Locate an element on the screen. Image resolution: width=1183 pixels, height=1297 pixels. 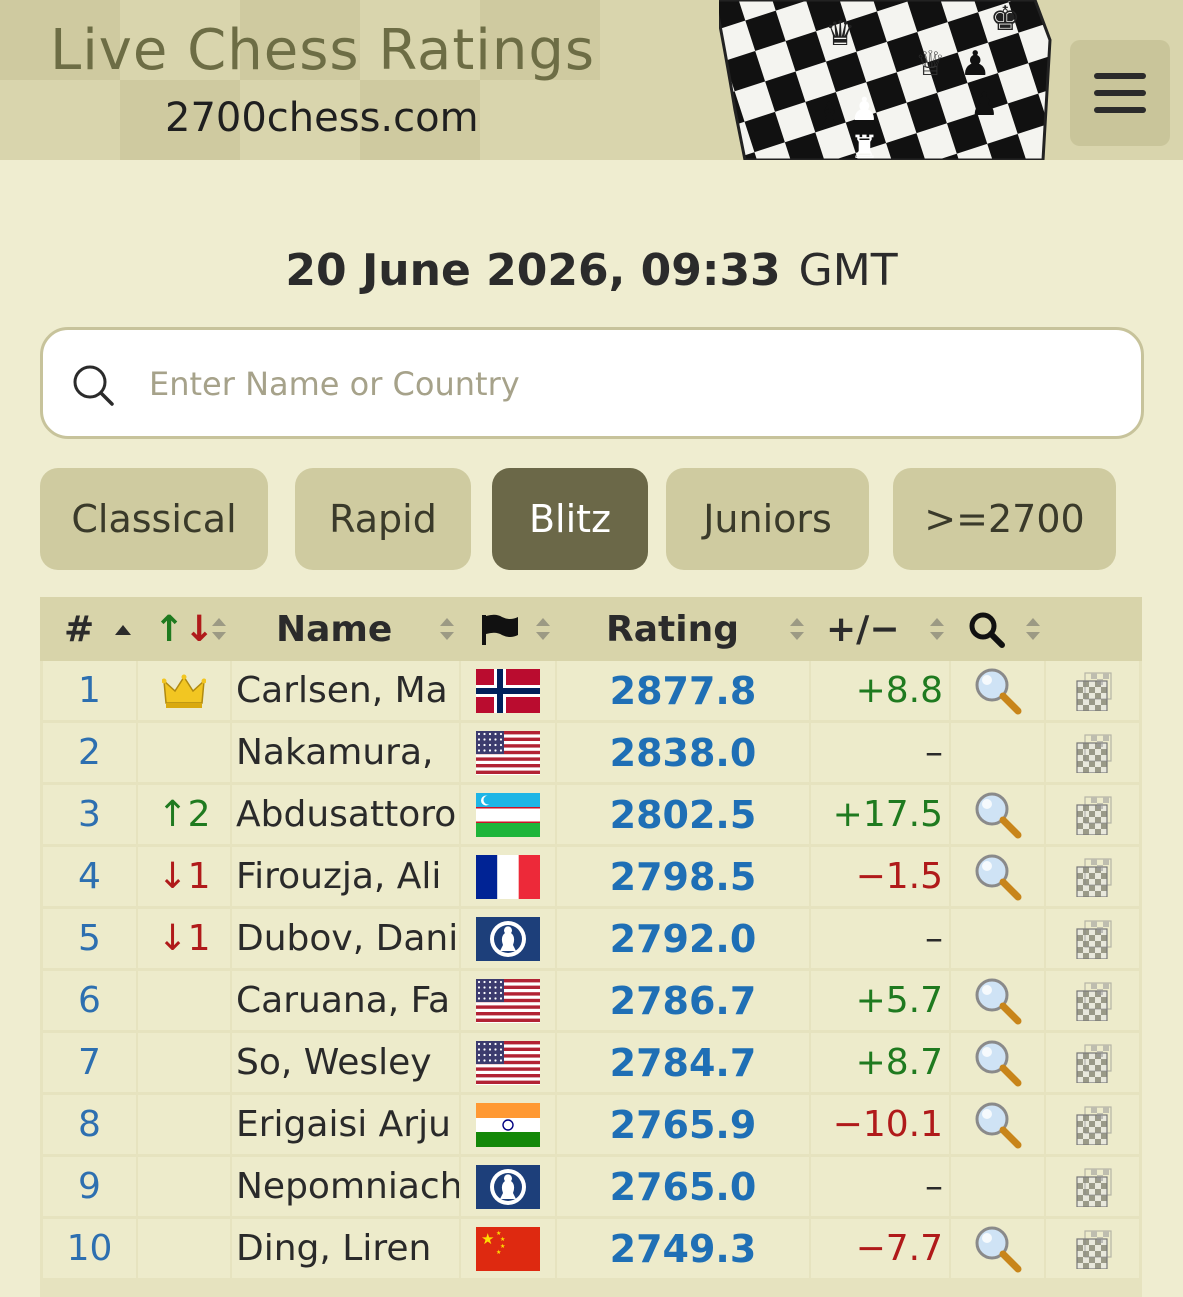
player-name-link: Dubov, Dani is located at coordinates (345, 938).